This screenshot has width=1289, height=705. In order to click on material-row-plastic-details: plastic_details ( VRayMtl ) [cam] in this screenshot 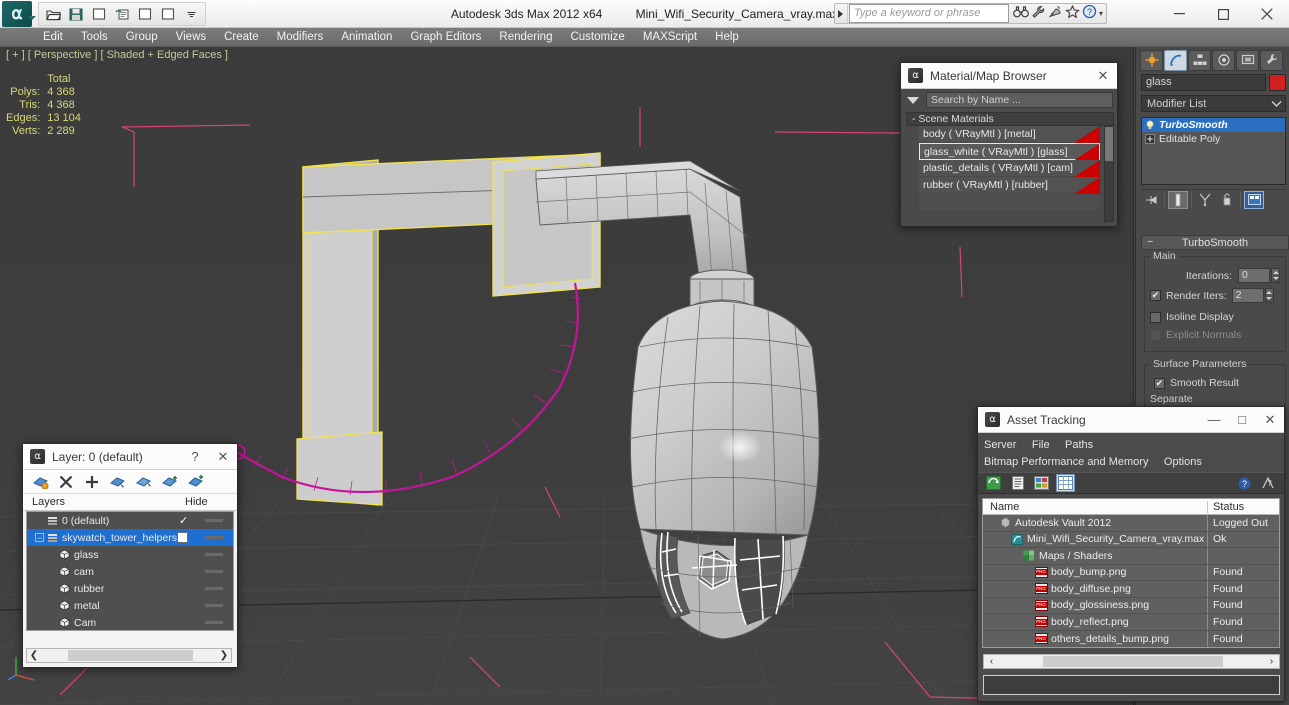, I will do `click(1009, 168)`.